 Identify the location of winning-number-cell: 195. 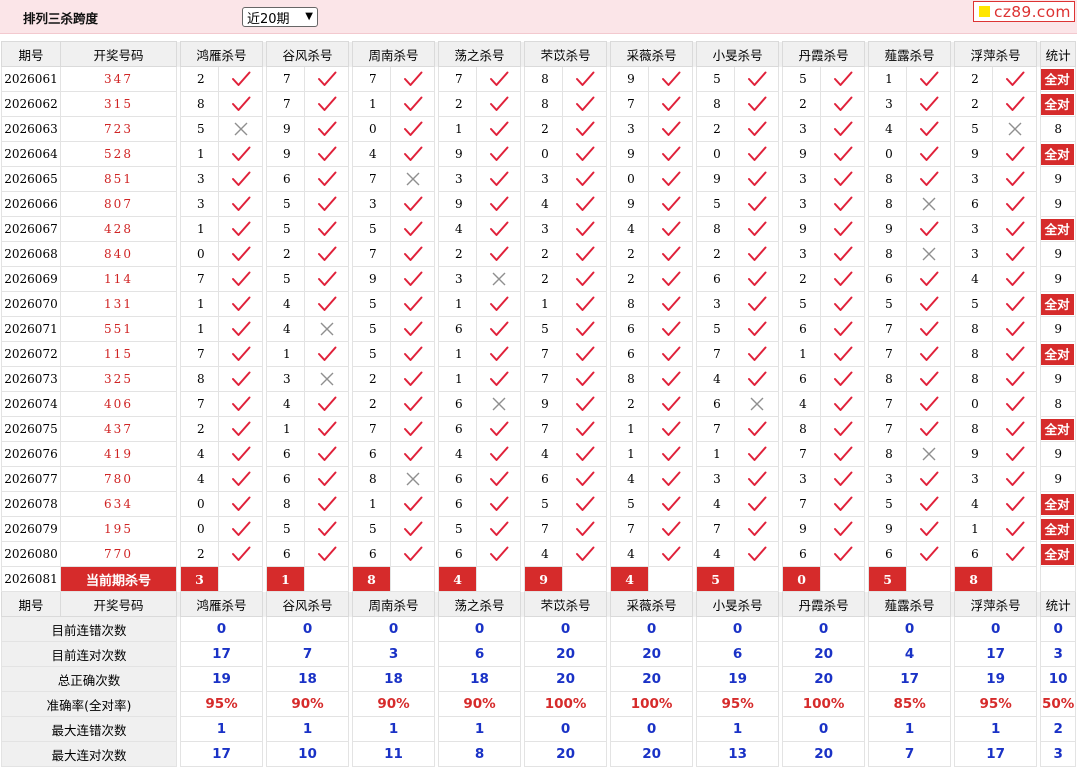
(118, 529).